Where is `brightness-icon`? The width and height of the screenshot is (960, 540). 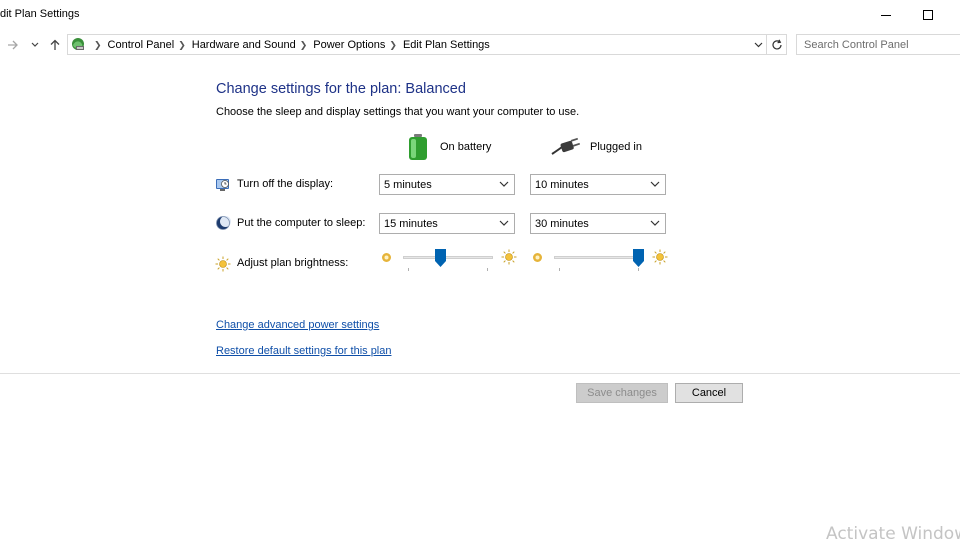
brightness-icon is located at coordinates (223, 264).